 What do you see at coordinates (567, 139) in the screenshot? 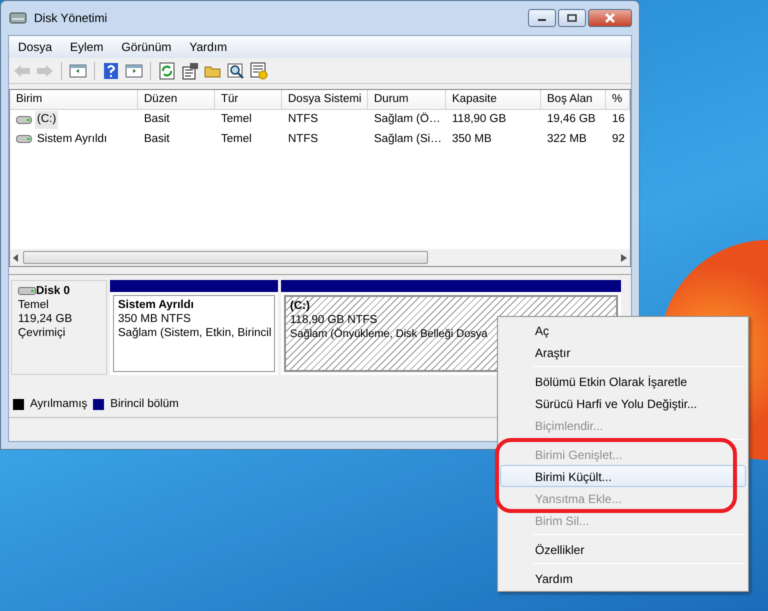
I see `table-cell-text: 322 MB` at bounding box center [567, 139].